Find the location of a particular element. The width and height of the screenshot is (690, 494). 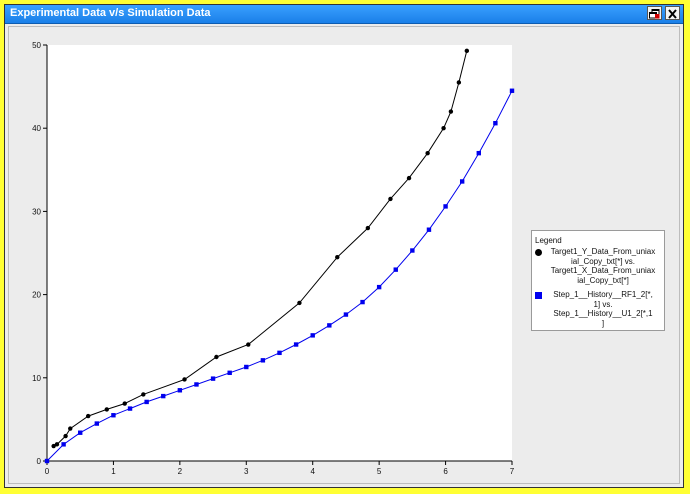

legend-entry-line: ] is located at coordinates (603, 323).